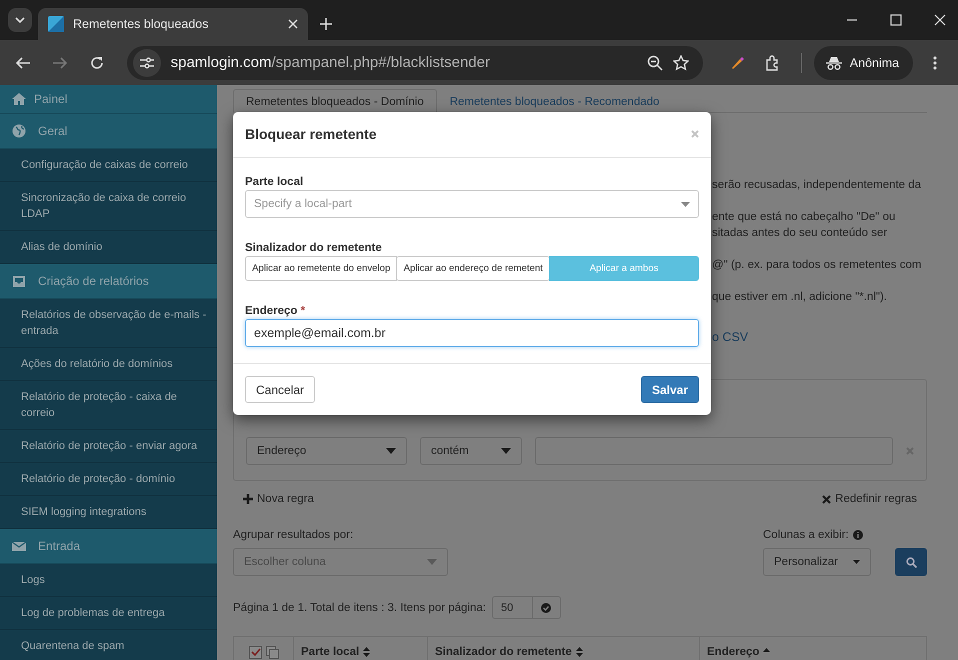  I want to click on cancel-button: Cancelar, so click(280, 389).